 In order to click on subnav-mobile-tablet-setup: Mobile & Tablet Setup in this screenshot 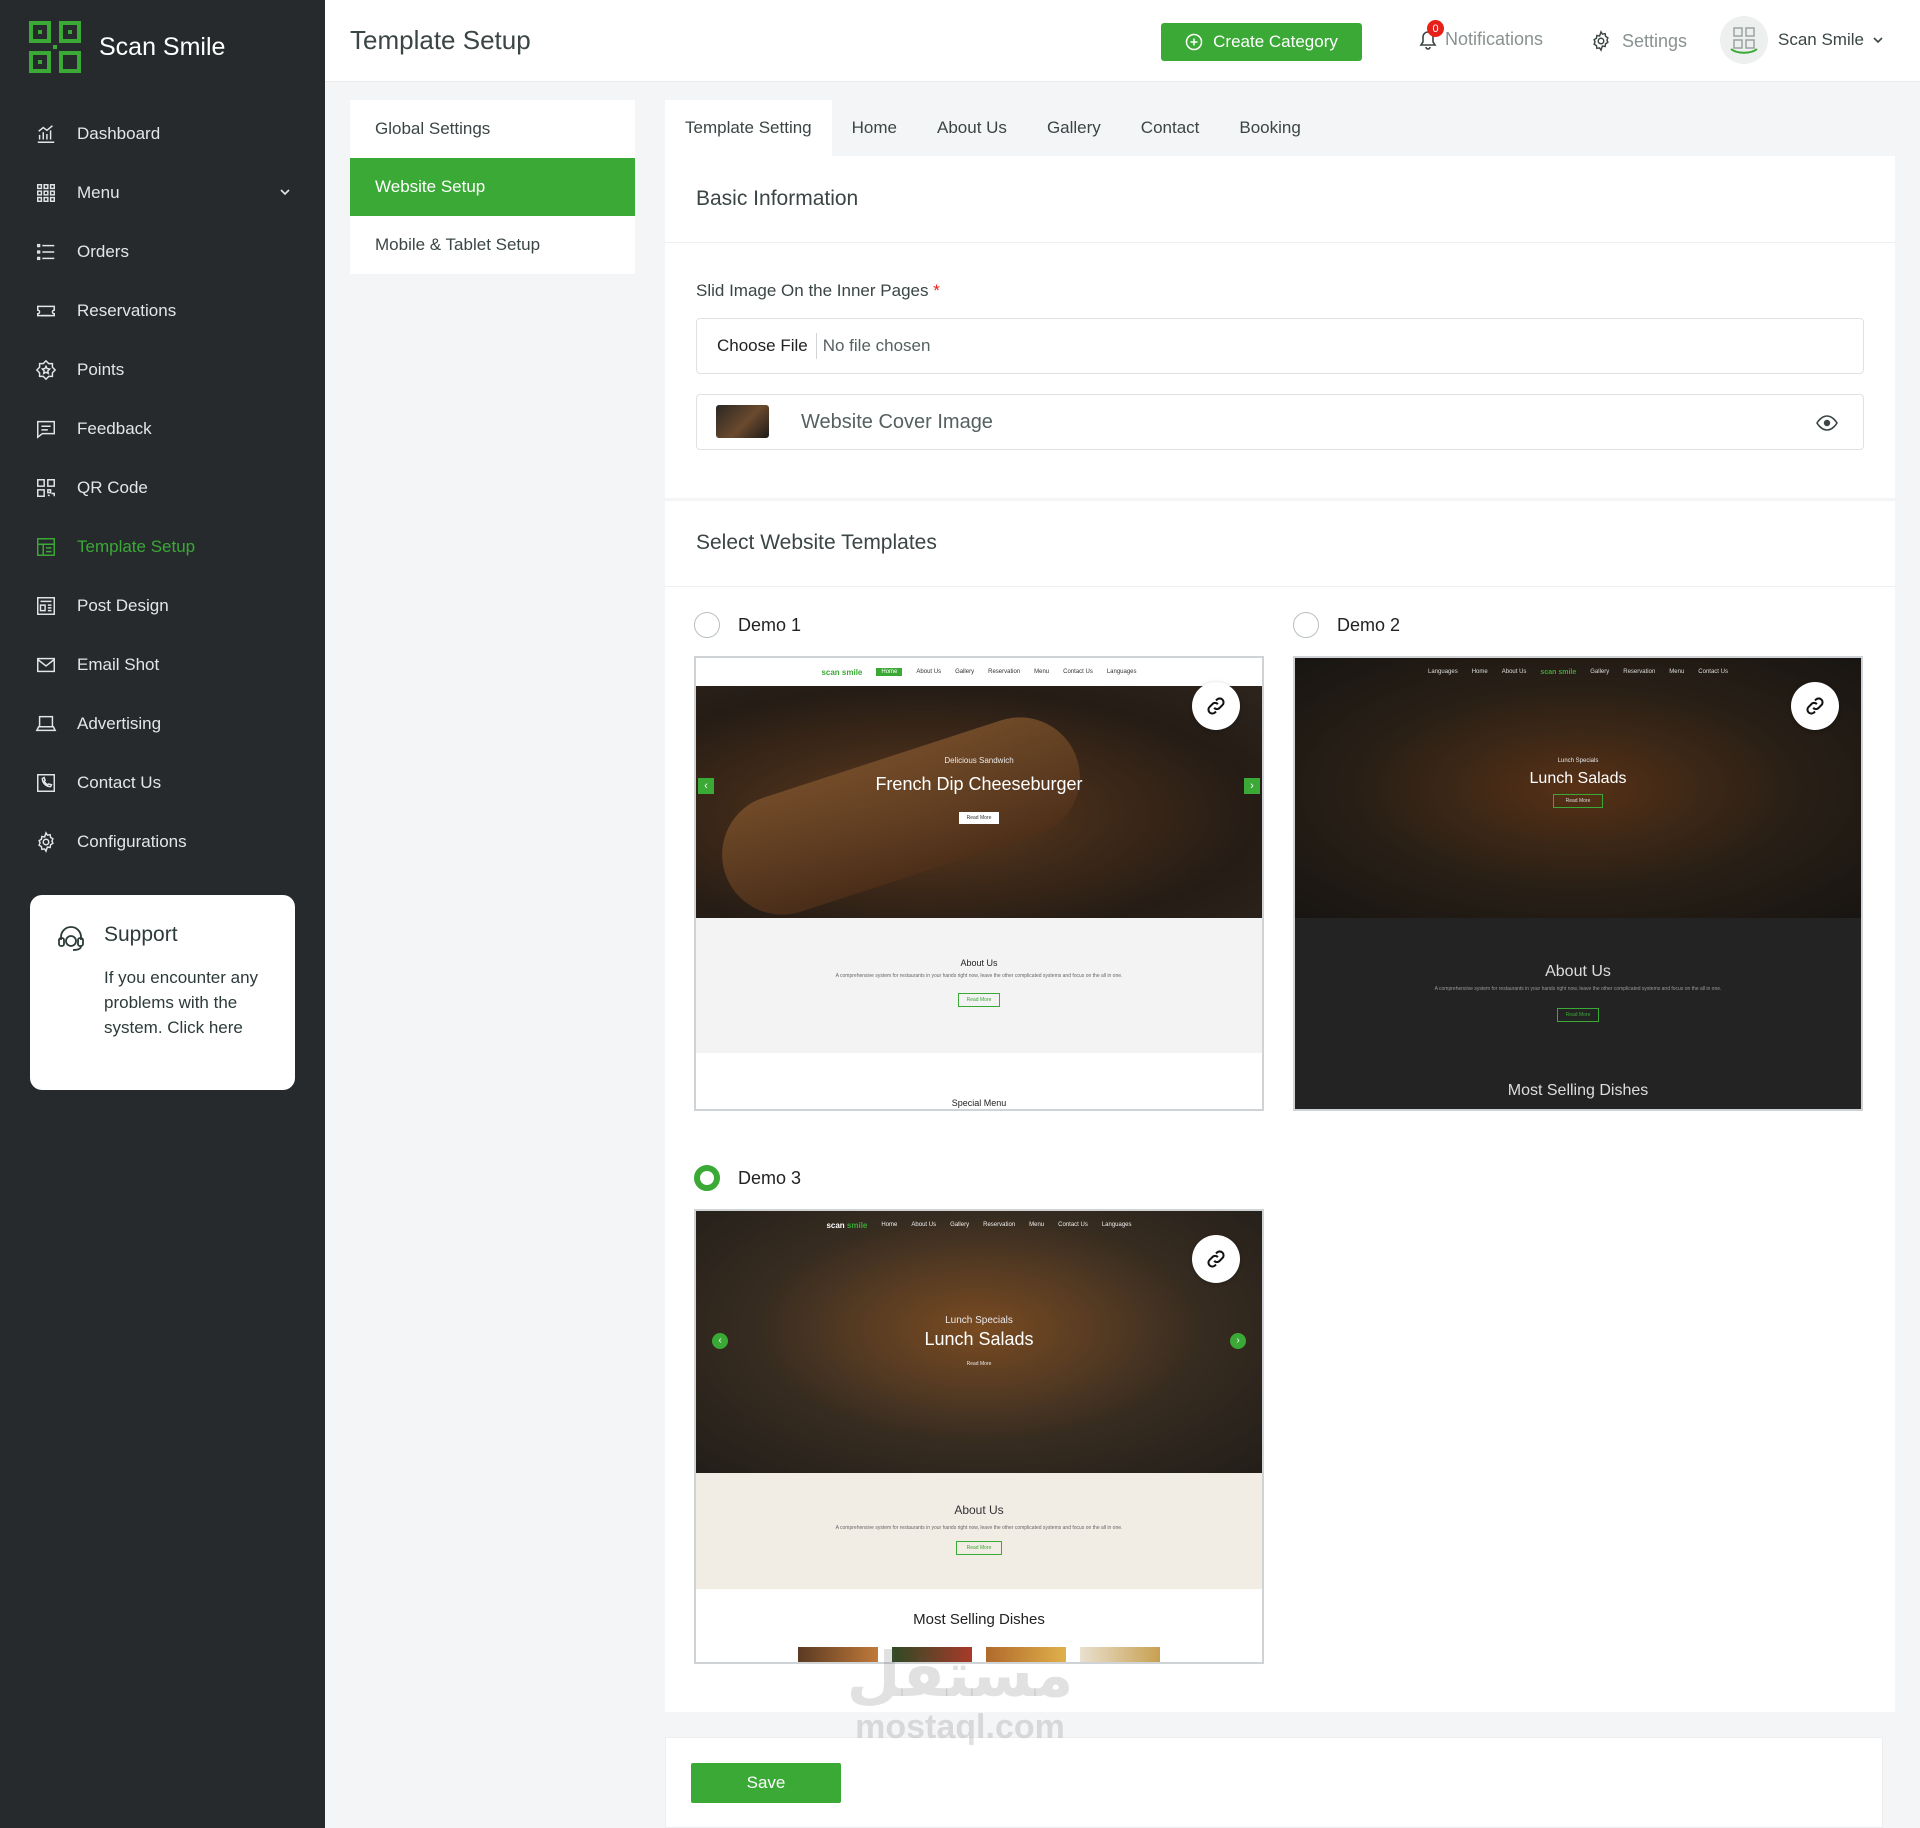, I will do `click(492, 245)`.